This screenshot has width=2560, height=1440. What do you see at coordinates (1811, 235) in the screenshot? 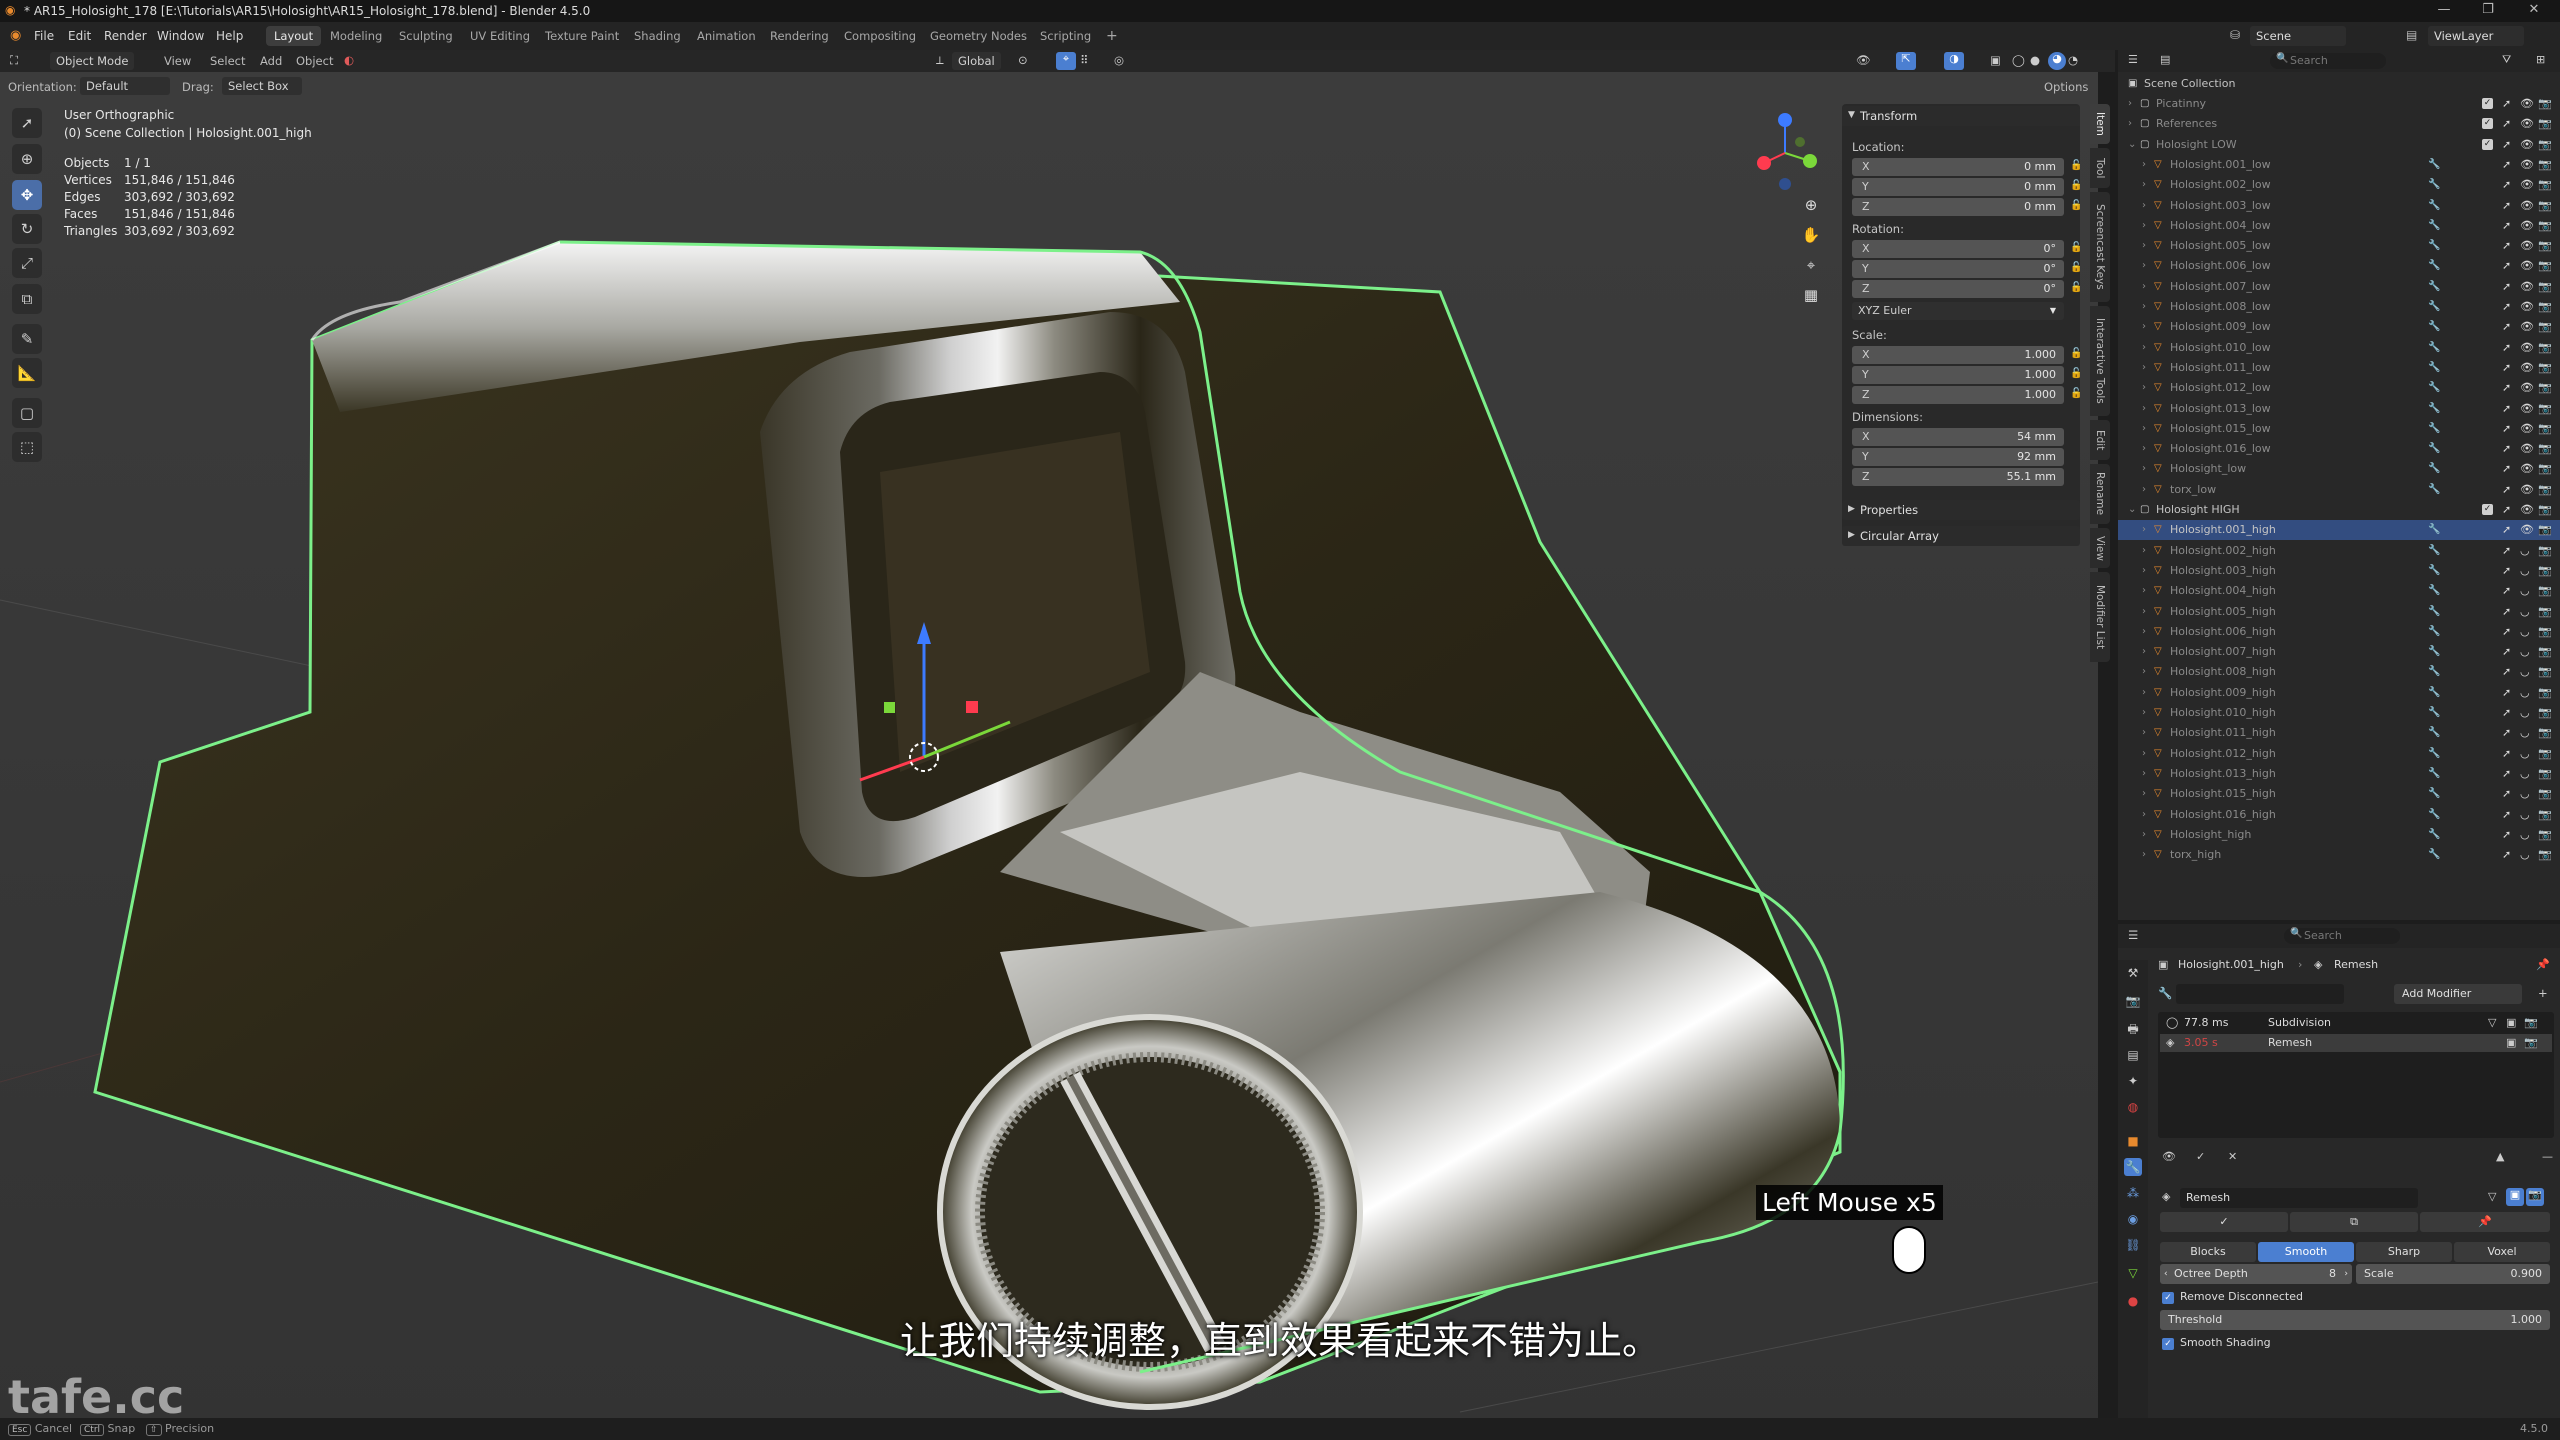
I see `pan-hand-icon: ✋` at bounding box center [1811, 235].